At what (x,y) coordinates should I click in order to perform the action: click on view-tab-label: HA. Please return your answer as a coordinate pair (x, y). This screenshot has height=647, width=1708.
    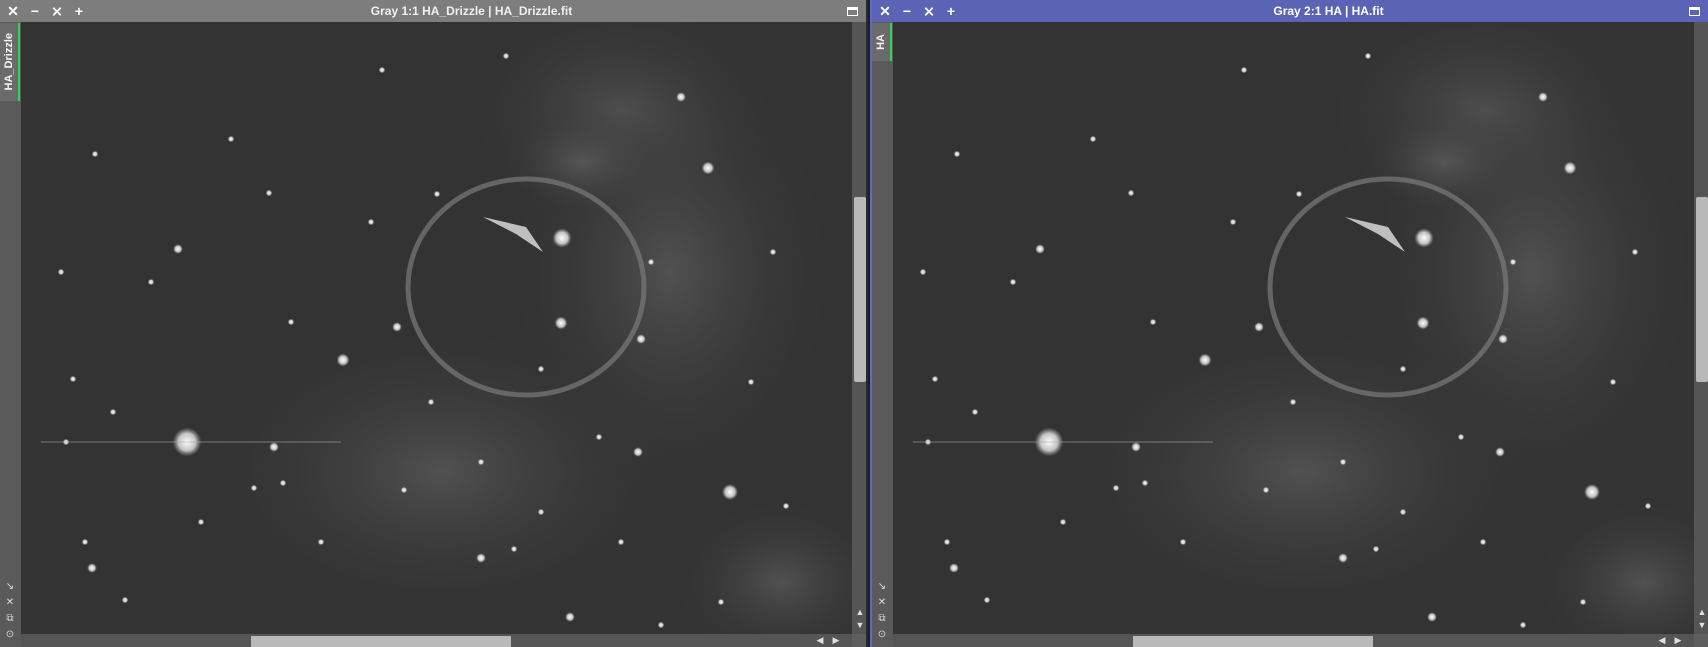
    Looking at the image, I should click on (881, 42).